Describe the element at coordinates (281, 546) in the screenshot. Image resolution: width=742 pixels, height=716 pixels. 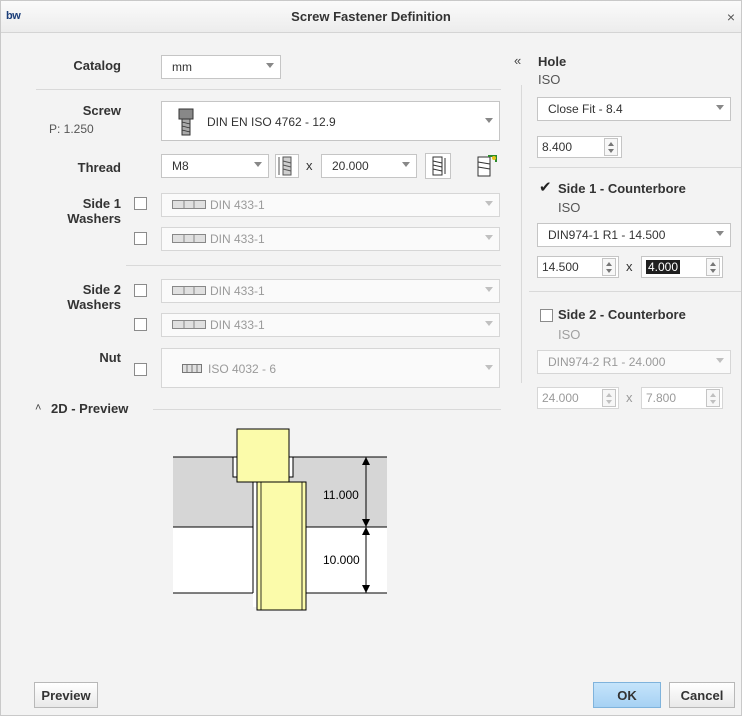
I see `bolt-shank` at that location.